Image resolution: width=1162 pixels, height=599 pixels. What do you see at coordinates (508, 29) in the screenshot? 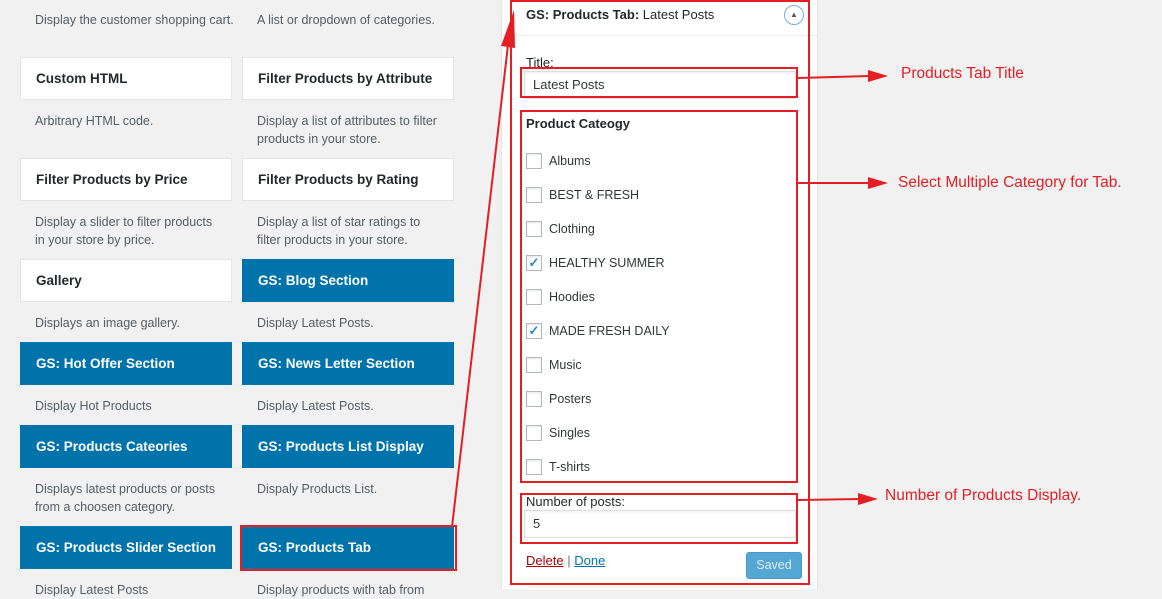
I see `arrow-head-products-tab` at bounding box center [508, 29].